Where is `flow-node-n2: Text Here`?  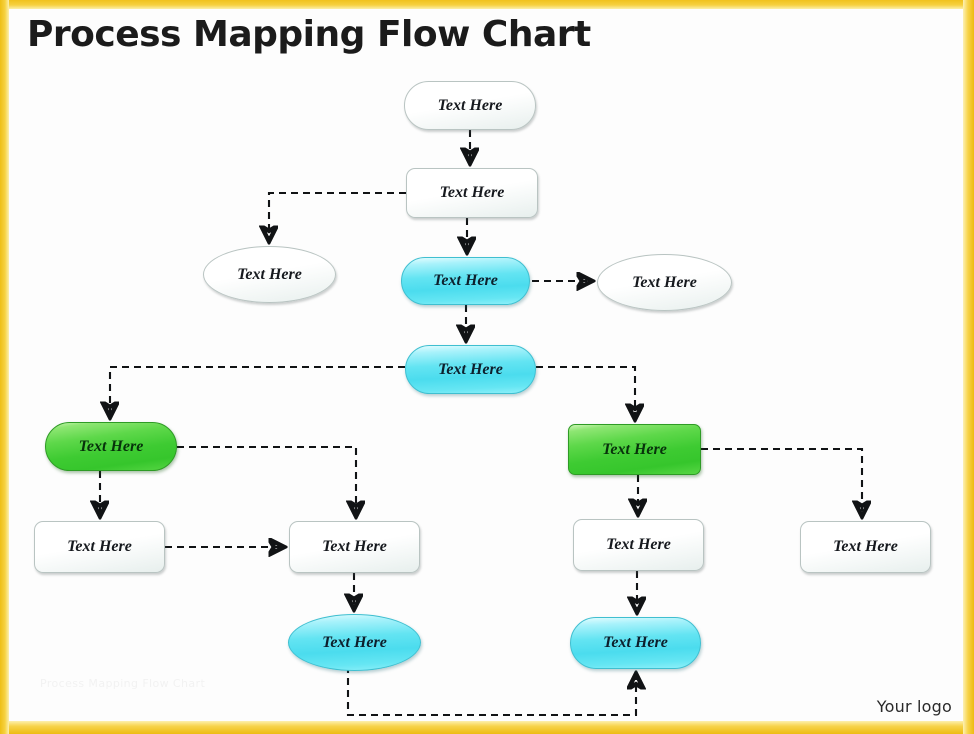
flow-node-n2: Text Here is located at coordinates (472, 193).